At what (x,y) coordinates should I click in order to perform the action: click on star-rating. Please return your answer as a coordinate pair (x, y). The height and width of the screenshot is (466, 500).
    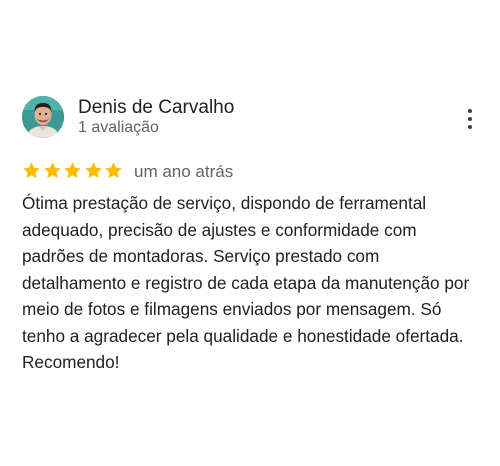
    Looking at the image, I should click on (73, 172).